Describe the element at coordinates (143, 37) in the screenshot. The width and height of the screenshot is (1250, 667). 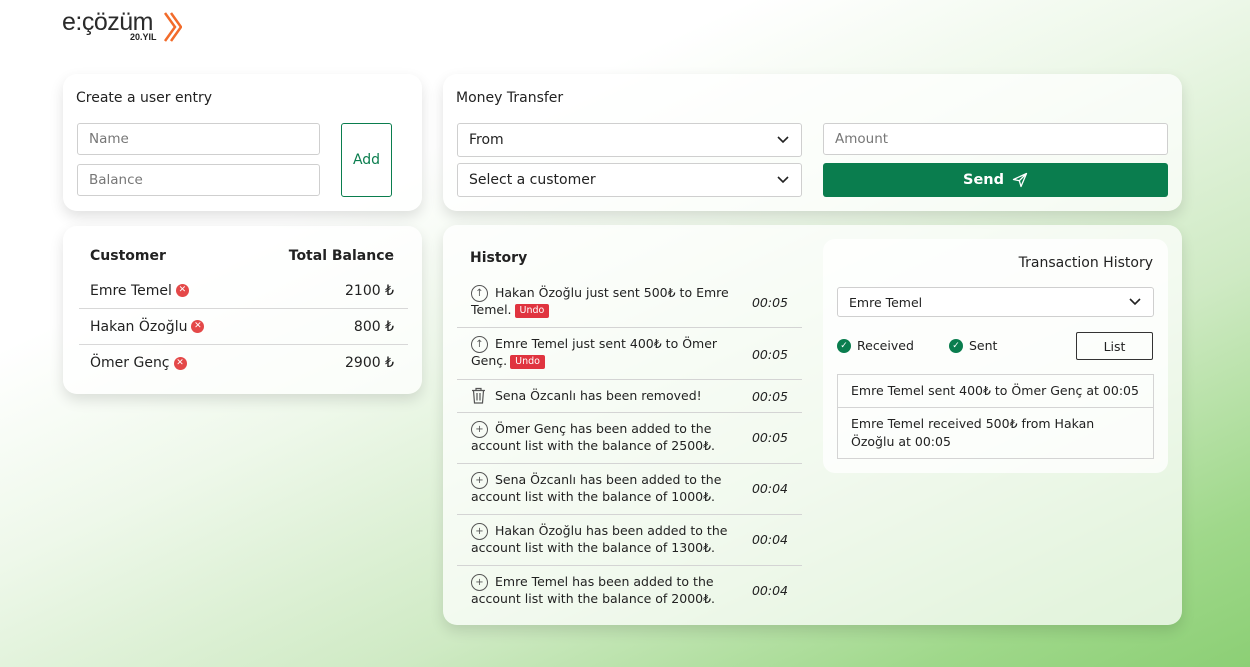
I see `brand-sub: 20.YIL` at that location.